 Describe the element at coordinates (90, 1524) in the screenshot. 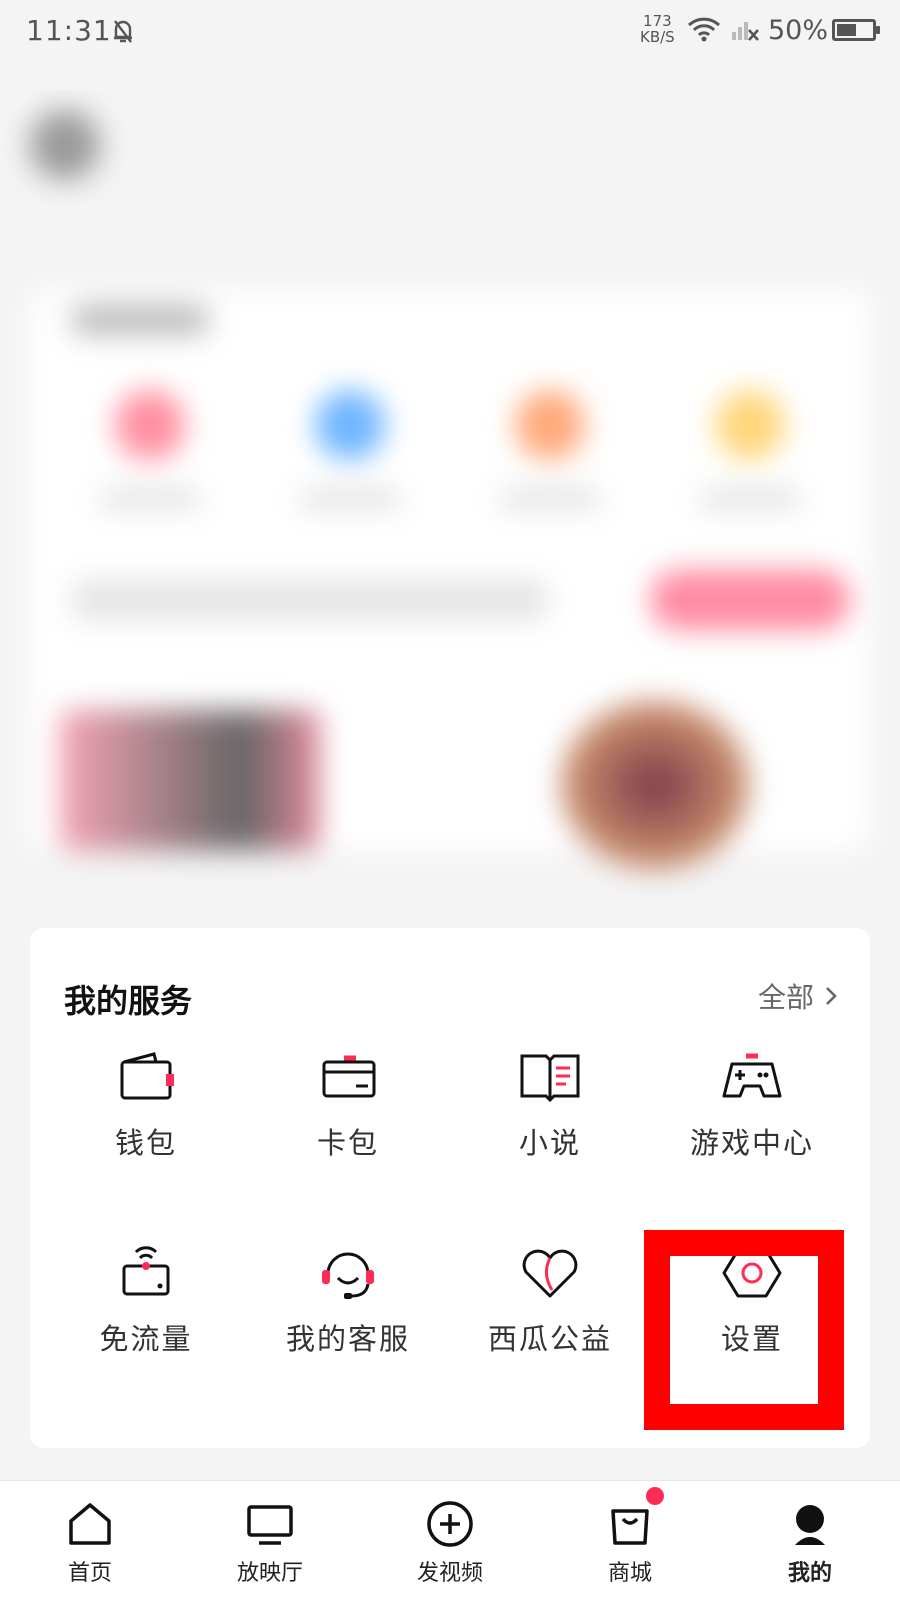

I see `home-icon` at that location.